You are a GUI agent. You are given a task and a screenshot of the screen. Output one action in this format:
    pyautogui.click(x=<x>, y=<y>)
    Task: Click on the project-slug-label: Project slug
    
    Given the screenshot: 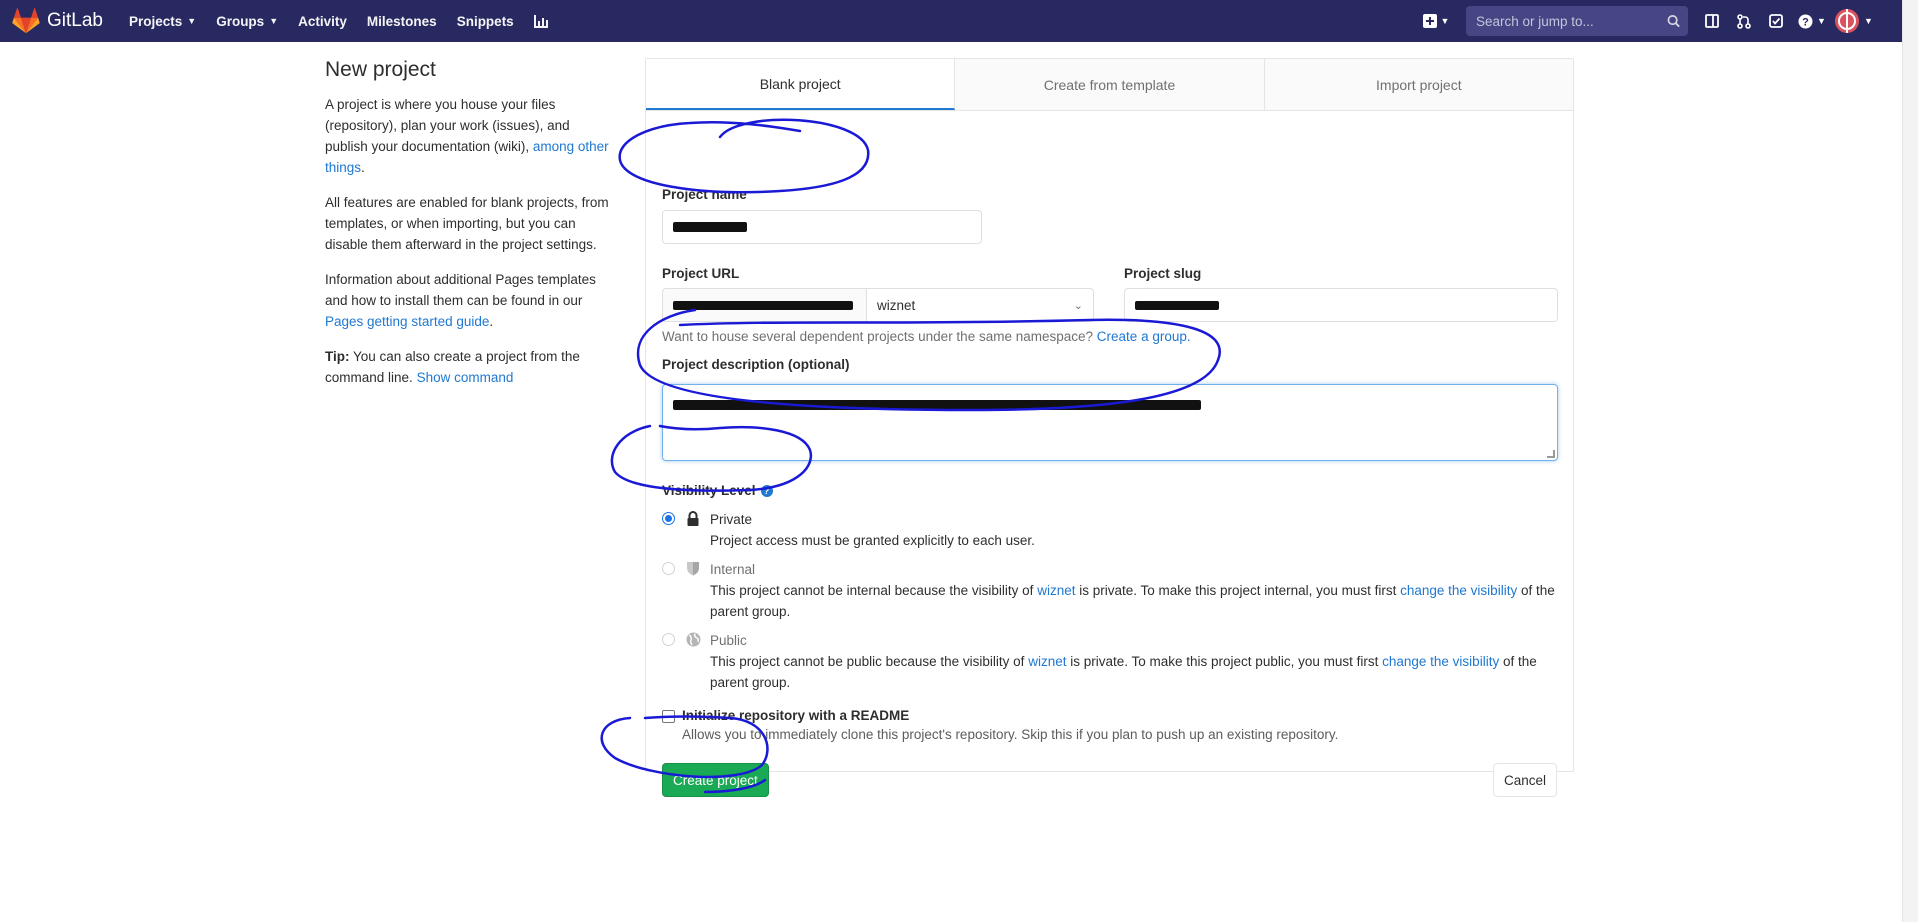 What is the action you would take?
    pyautogui.click(x=1163, y=273)
    